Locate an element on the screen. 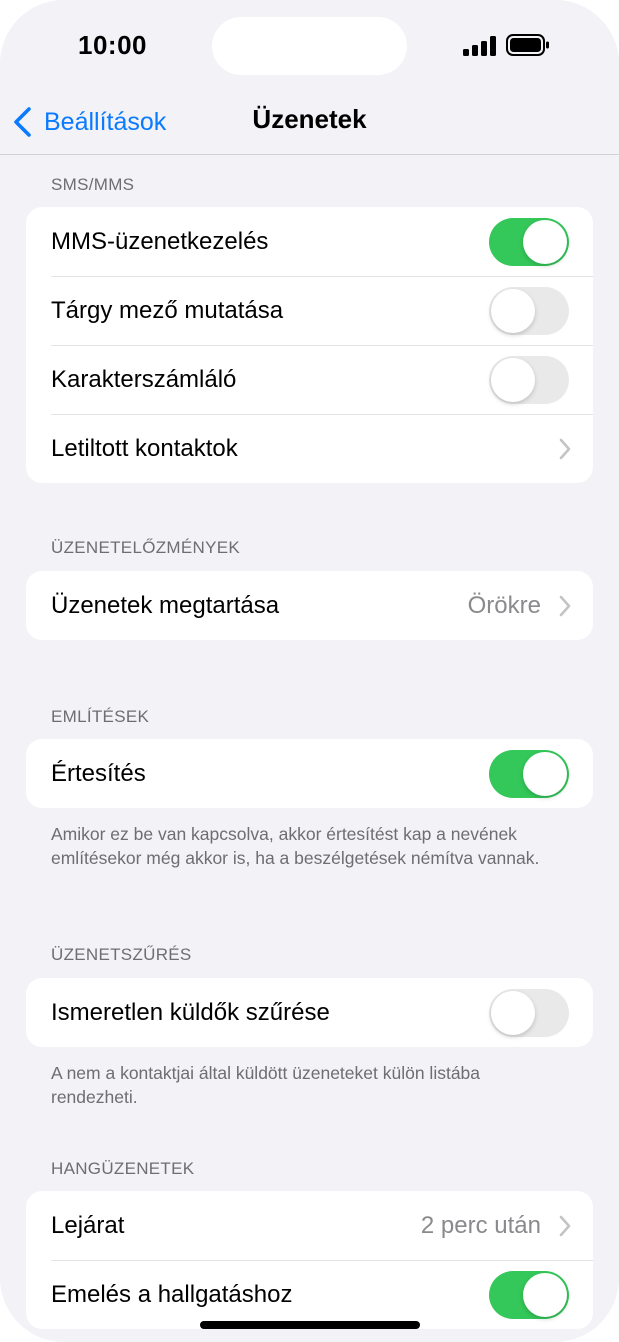 The width and height of the screenshot is (619, 1342). row-character-count: Karakterszámláló is located at coordinates (309, 379).